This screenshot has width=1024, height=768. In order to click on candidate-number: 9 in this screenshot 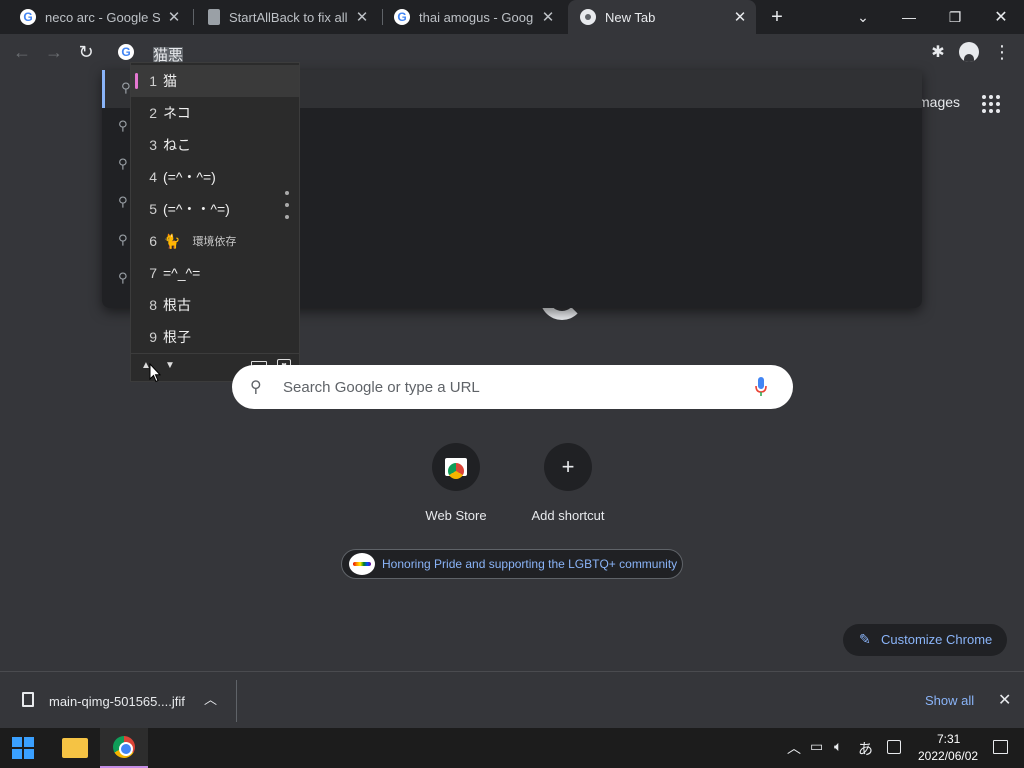, I will do `click(153, 337)`.